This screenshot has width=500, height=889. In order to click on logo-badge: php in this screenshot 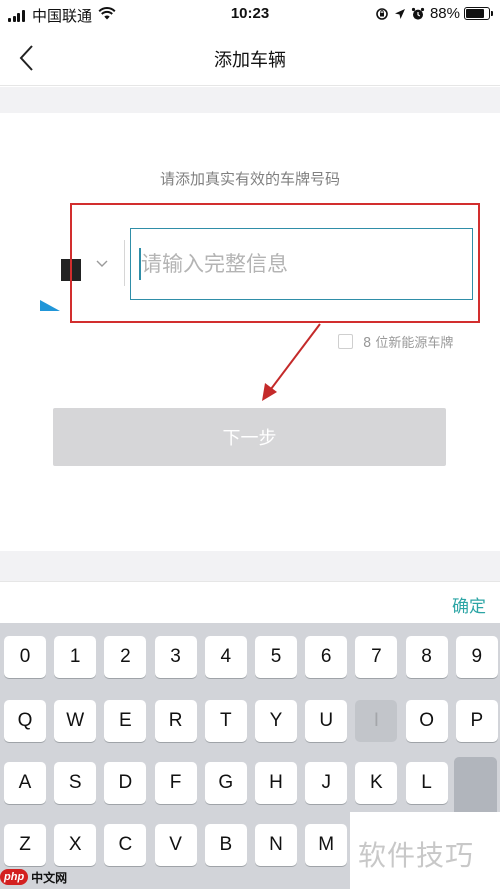, I will do `click(14, 877)`.